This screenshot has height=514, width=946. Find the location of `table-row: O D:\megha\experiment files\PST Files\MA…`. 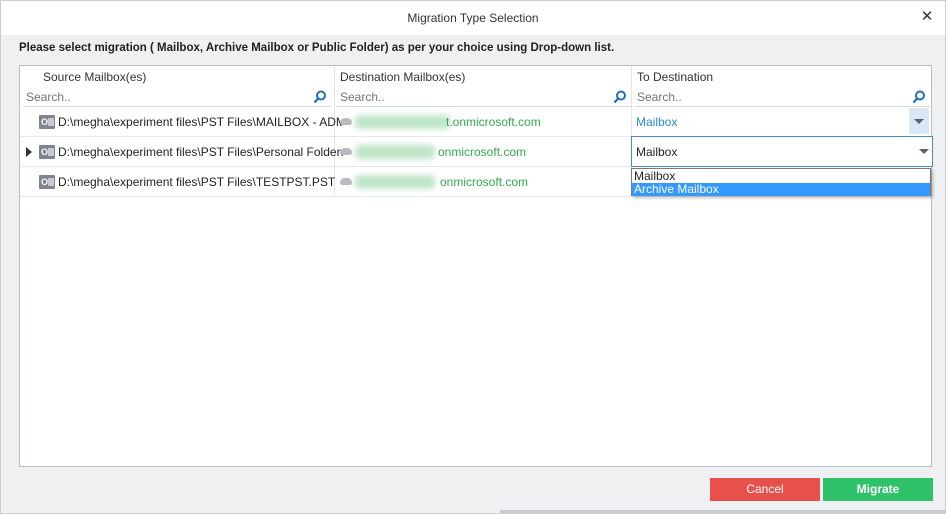

table-row: O D:\megha\experiment files\PST Files\MA… is located at coordinates (475, 122).